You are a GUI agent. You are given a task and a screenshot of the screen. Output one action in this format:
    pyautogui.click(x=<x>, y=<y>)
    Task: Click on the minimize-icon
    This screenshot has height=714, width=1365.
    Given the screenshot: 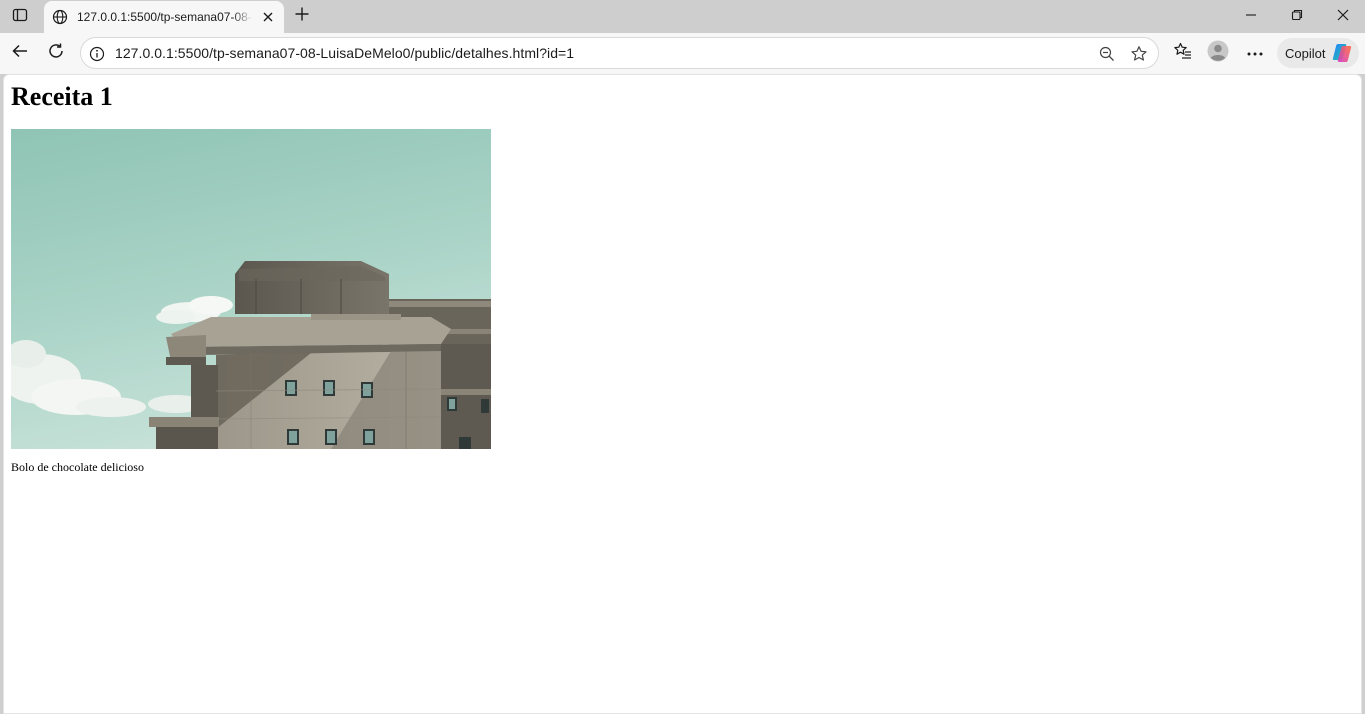 What is the action you would take?
    pyautogui.click(x=1251, y=17)
    